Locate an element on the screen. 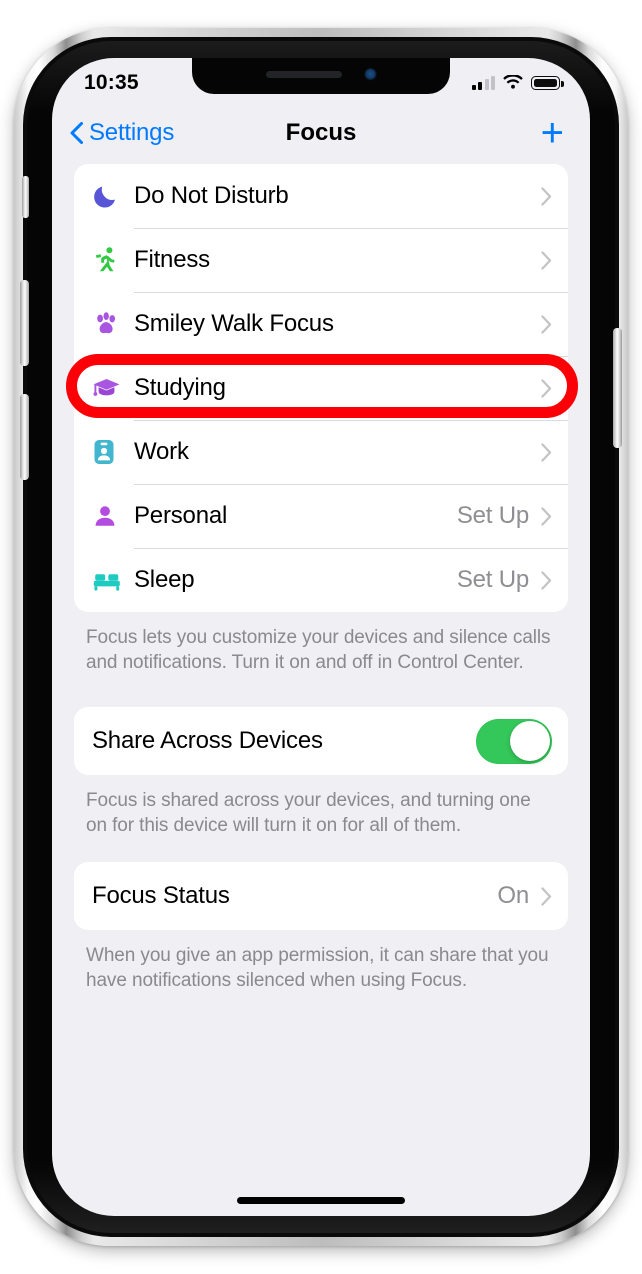 The width and height of the screenshot is (642, 1274). share-across-devices-row: Share Across Devices is located at coordinates (321, 741).